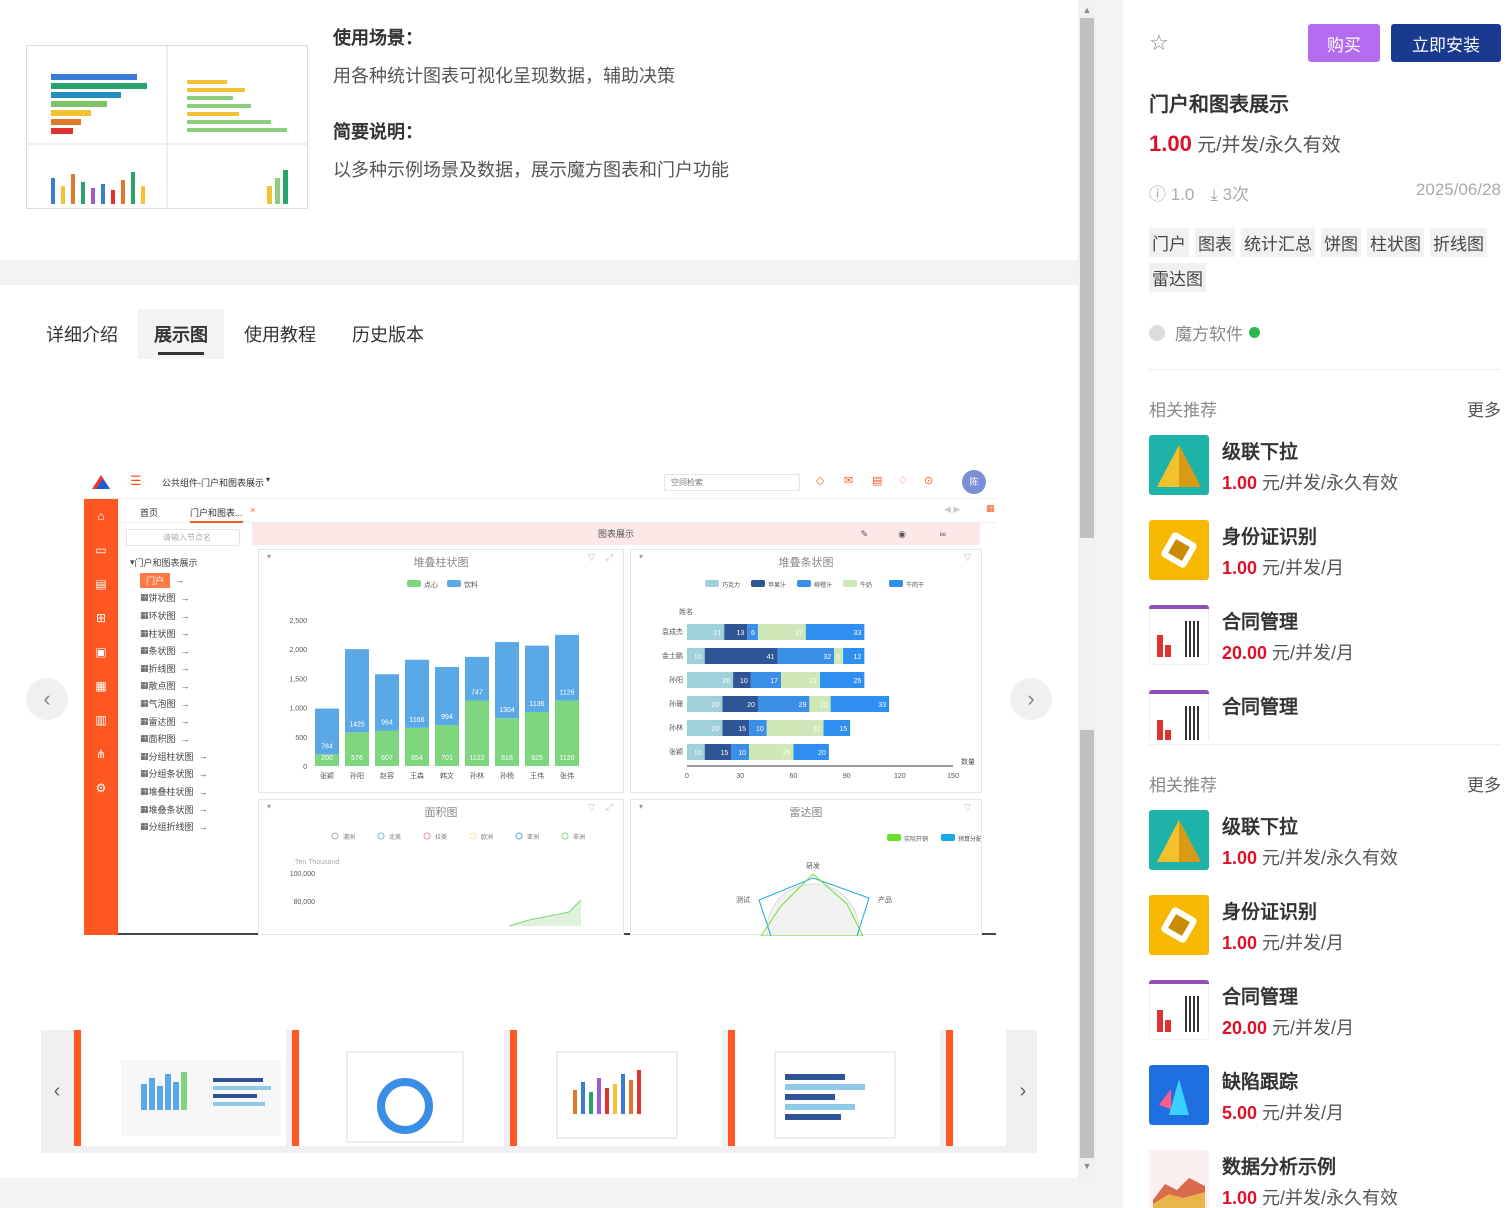  I want to click on tree-item: ▦ 柱状图 →, so click(182, 633).